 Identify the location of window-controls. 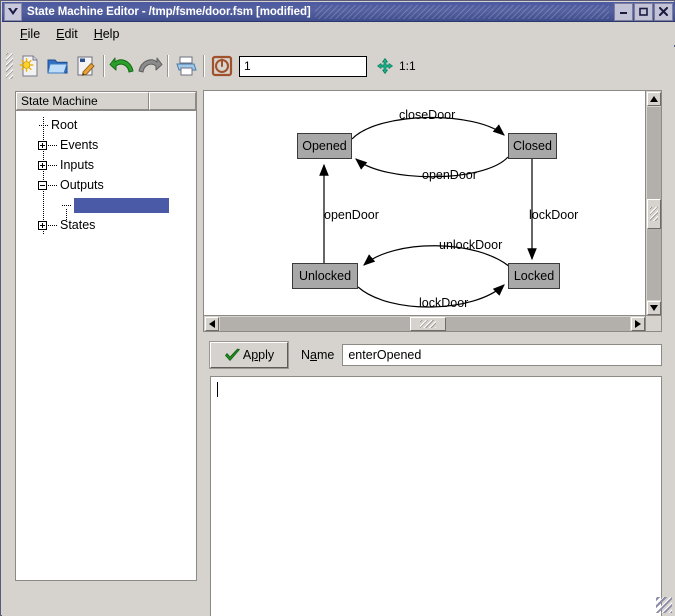
(643, 11).